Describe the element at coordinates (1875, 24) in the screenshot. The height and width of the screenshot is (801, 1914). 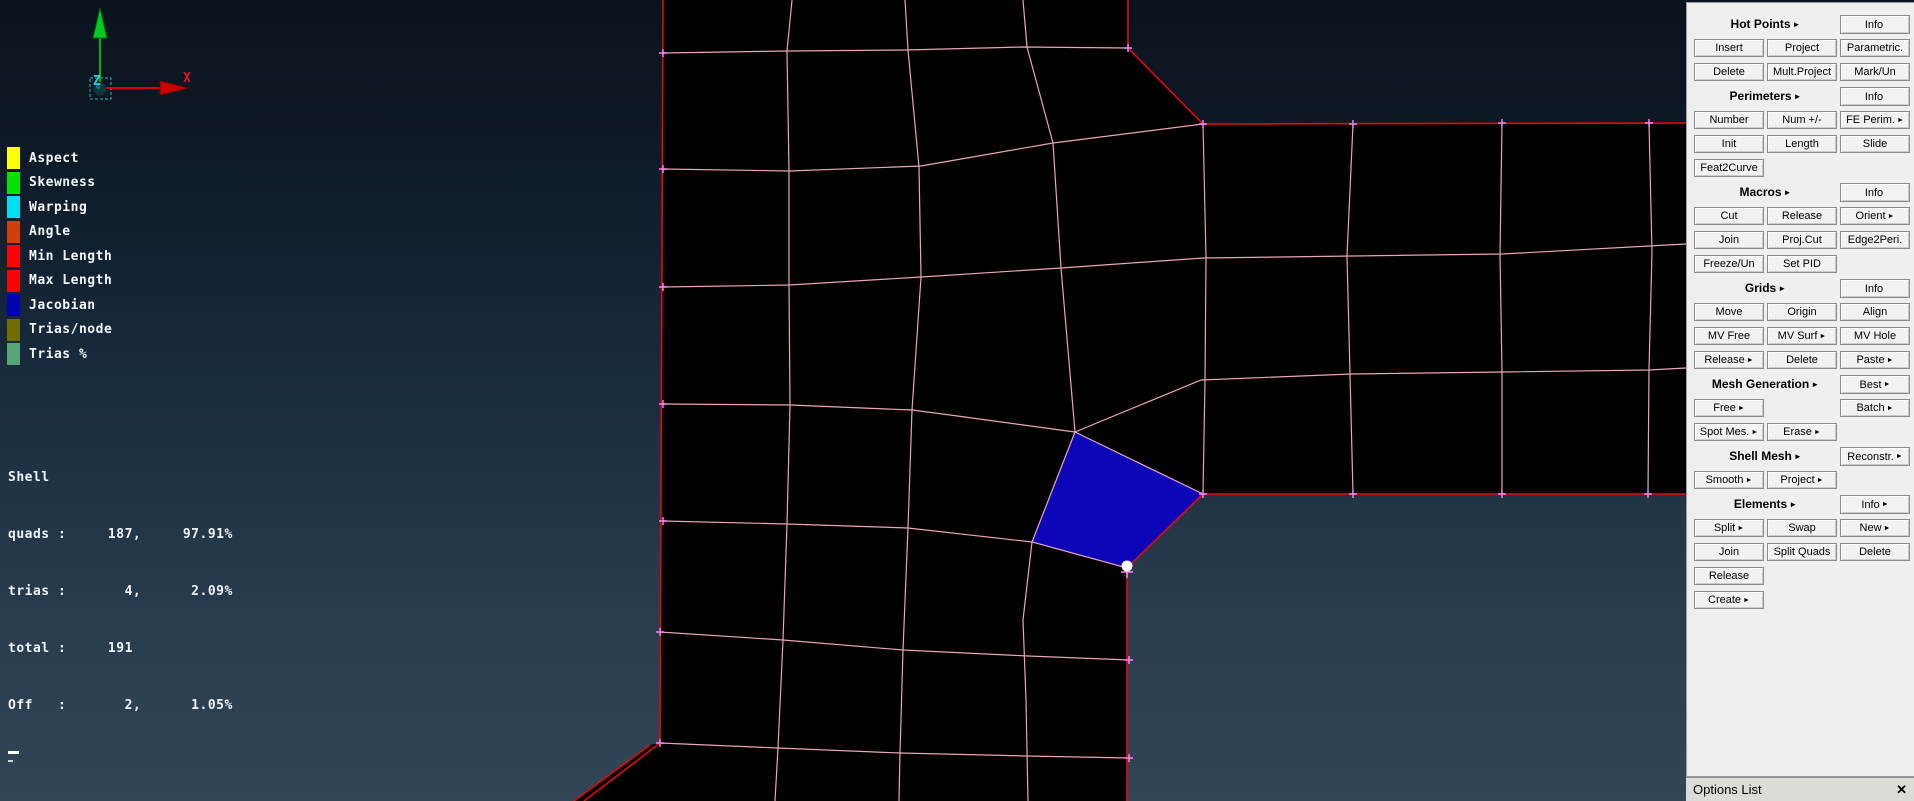
I see `button-hot-points-info: Info` at that location.